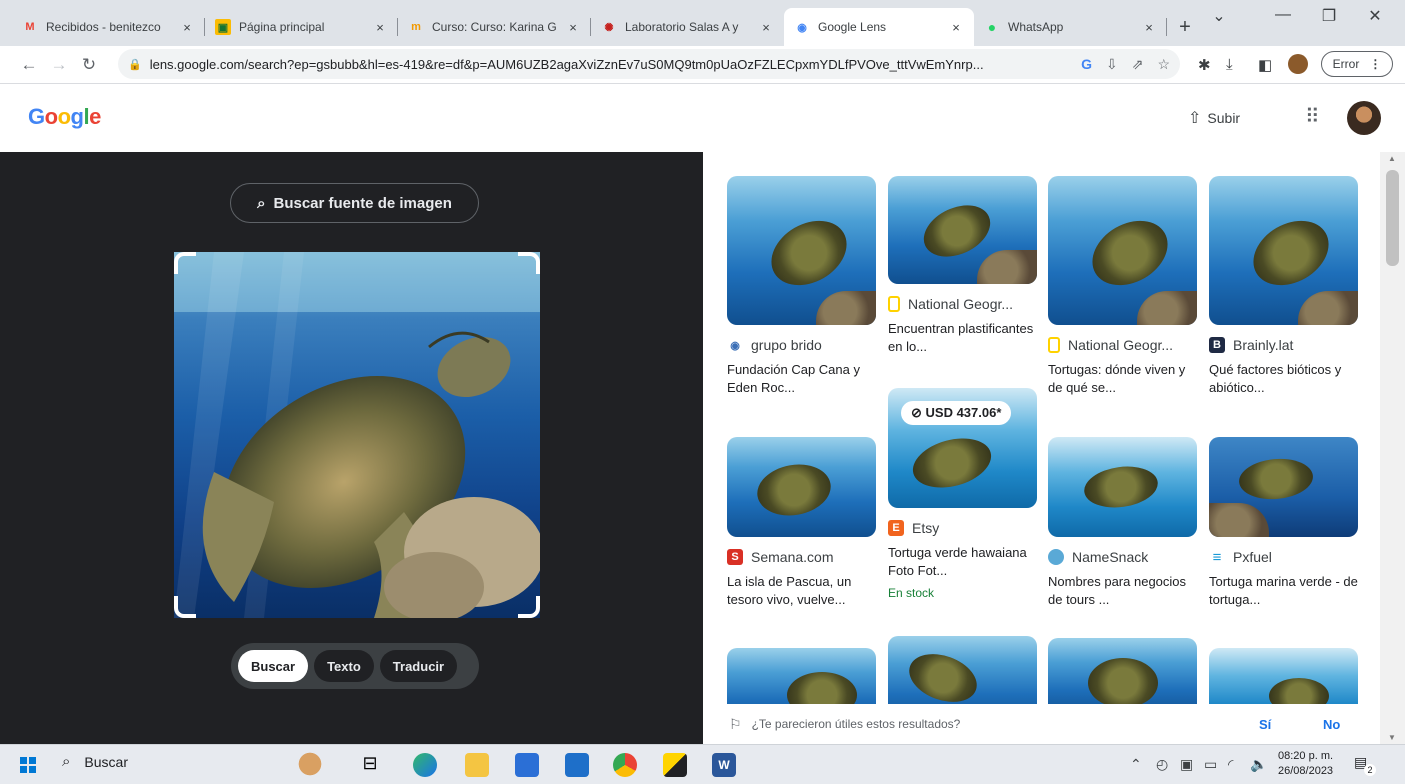 This screenshot has height=784, width=1405. What do you see at coordinates (1392, 737) in the screenshot?
I see `scroll-down-icon: ▼` at bounding box center [1392, 737].